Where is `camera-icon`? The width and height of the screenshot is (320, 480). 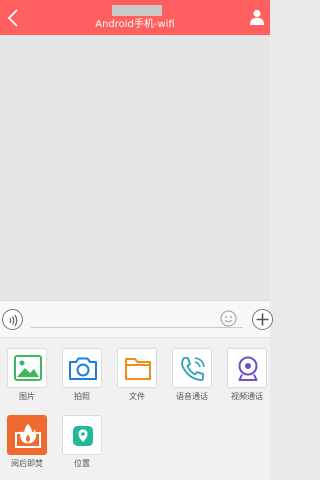 camera-icon is located at coordinates (83, 368).